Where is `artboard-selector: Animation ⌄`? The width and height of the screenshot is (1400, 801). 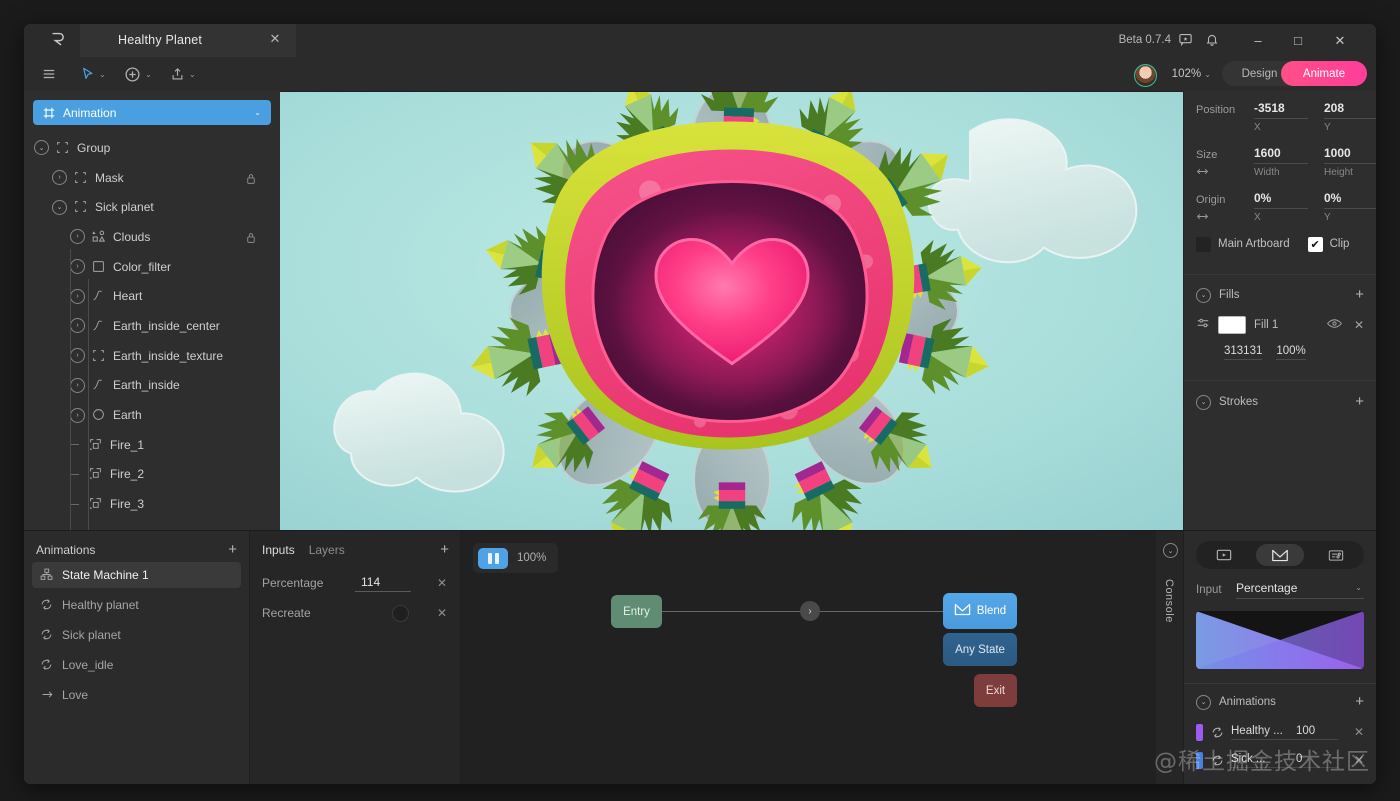
artboard-selector: Animation ⌄ is located at coordinates (152, 112).